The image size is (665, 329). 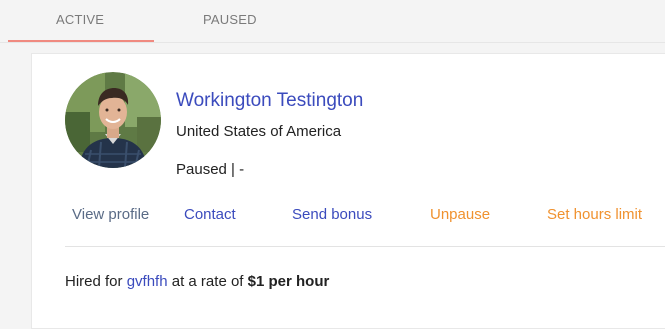 I want to click on send-bonus-link: Send bonus, so click(x=332, y=214).